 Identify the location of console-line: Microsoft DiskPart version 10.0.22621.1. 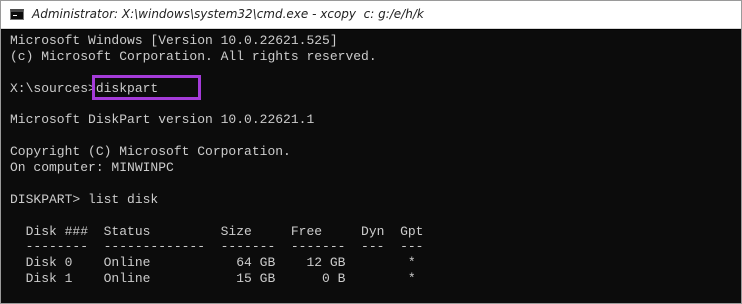
(162, 119).